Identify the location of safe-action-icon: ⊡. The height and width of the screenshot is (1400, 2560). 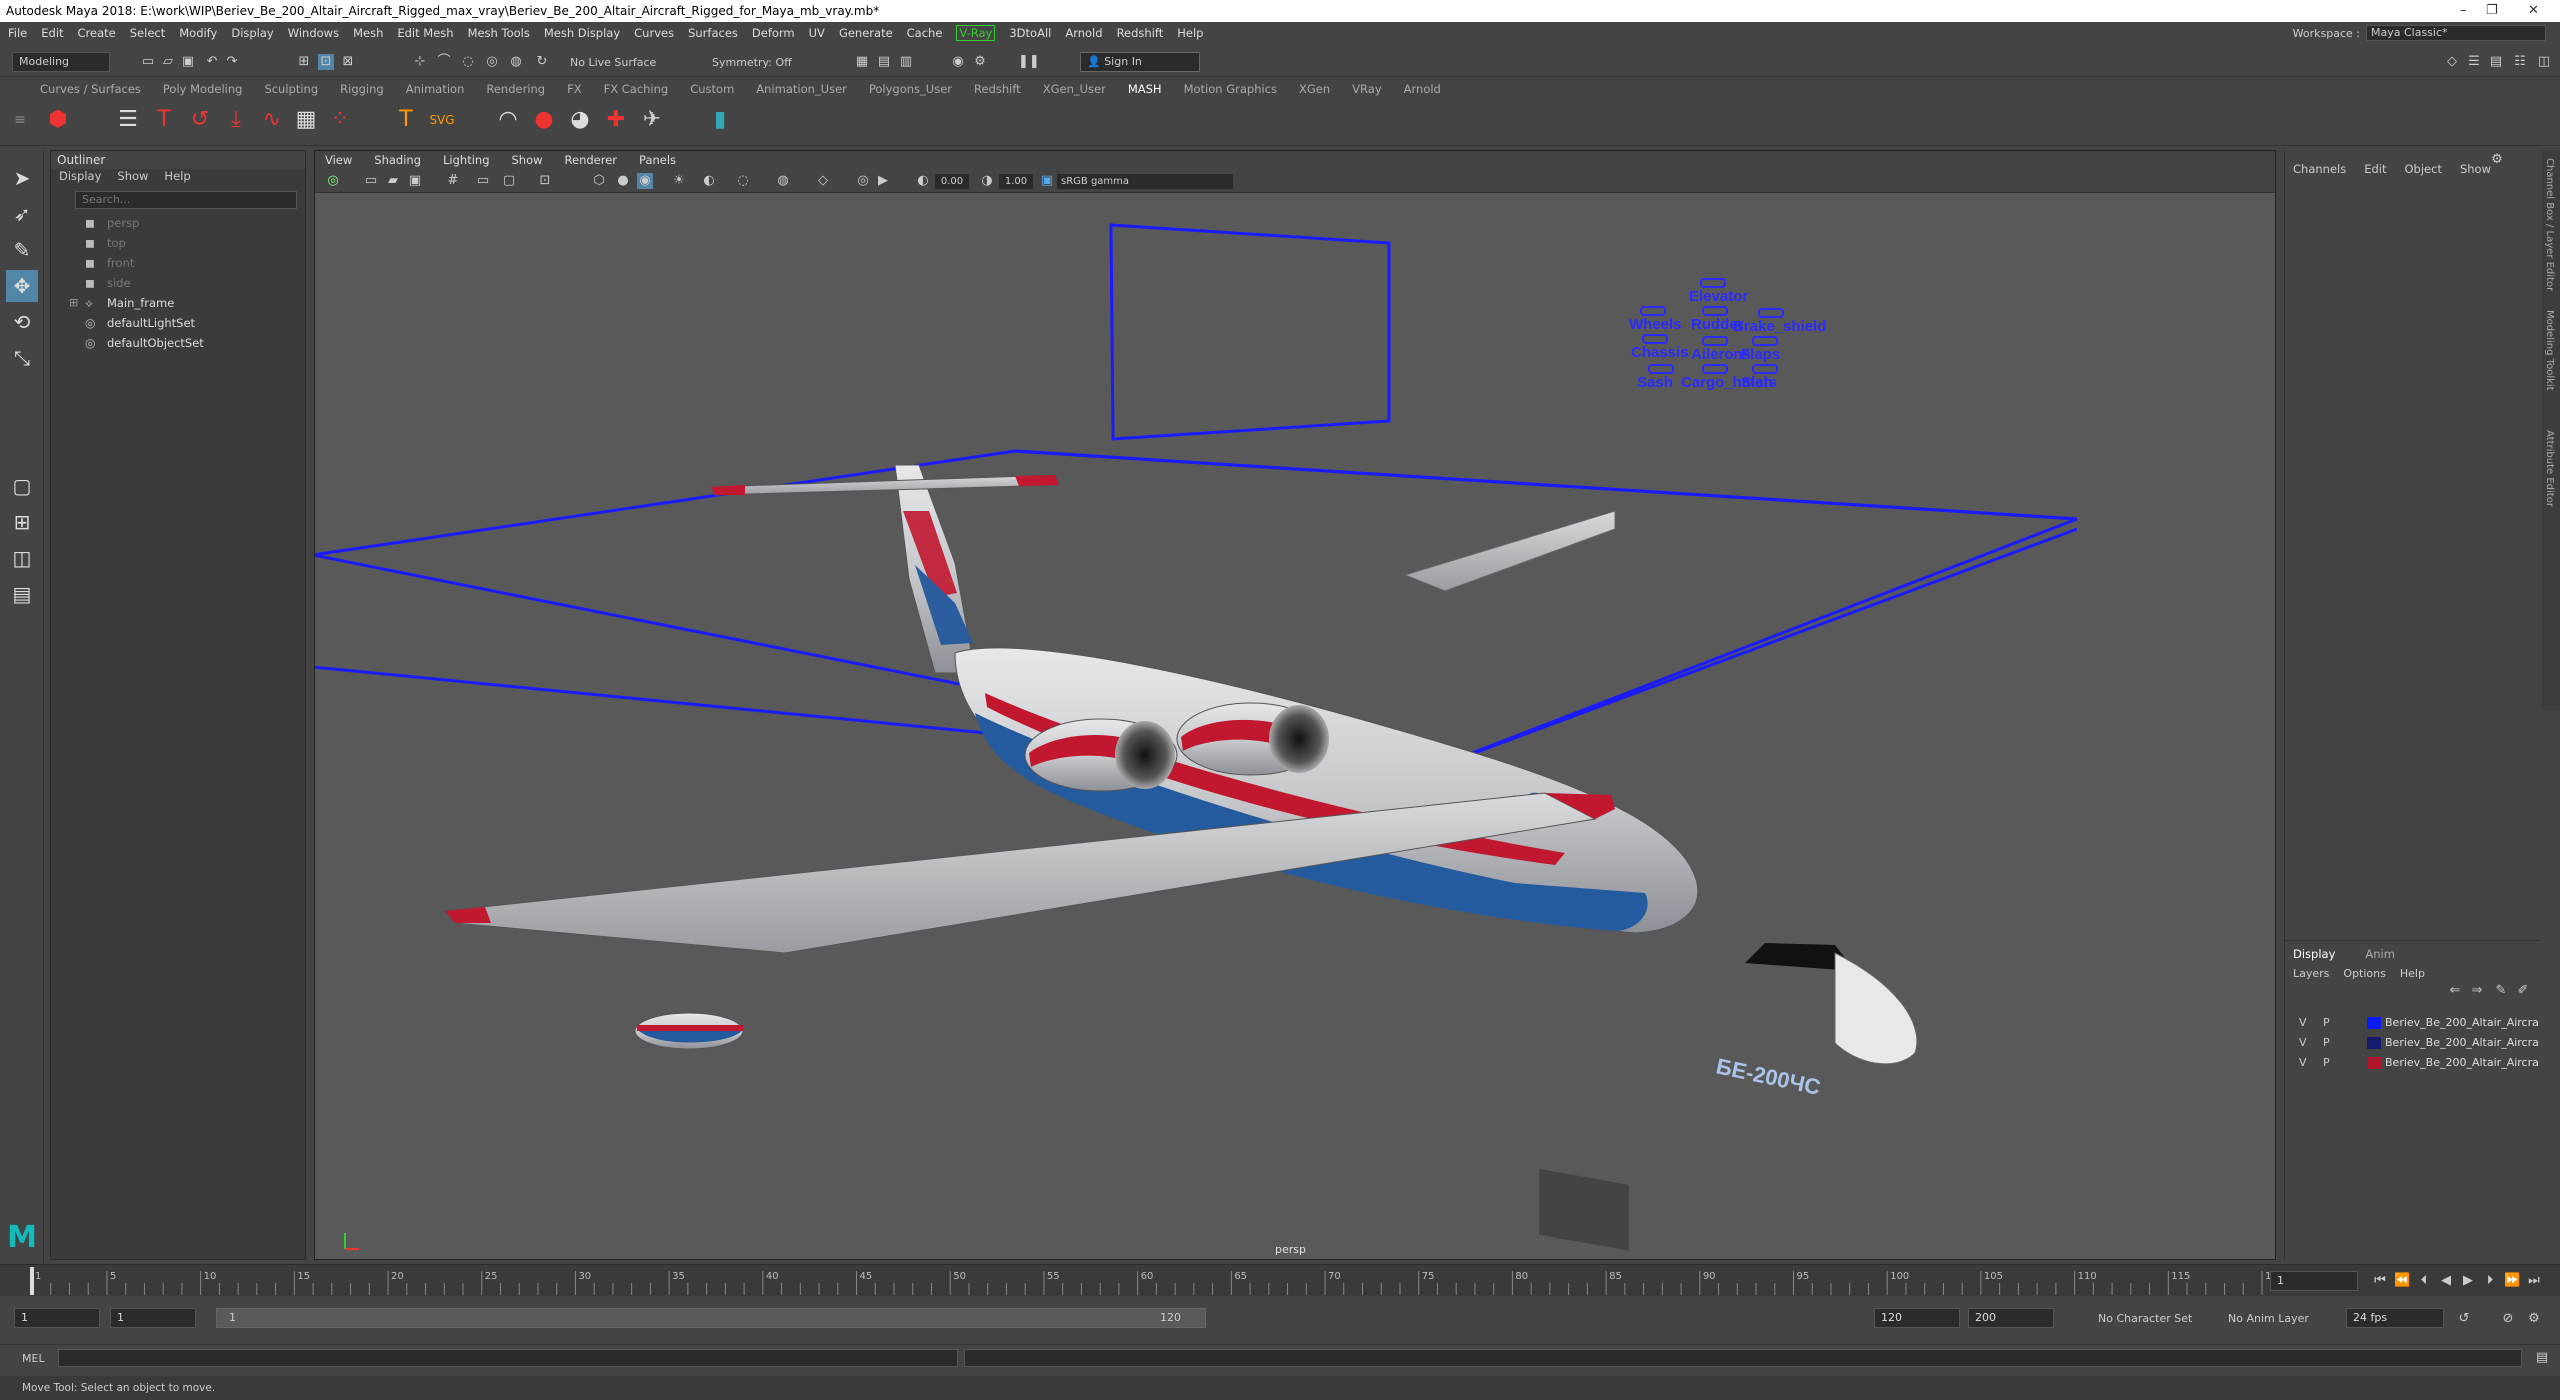
(545, 181).